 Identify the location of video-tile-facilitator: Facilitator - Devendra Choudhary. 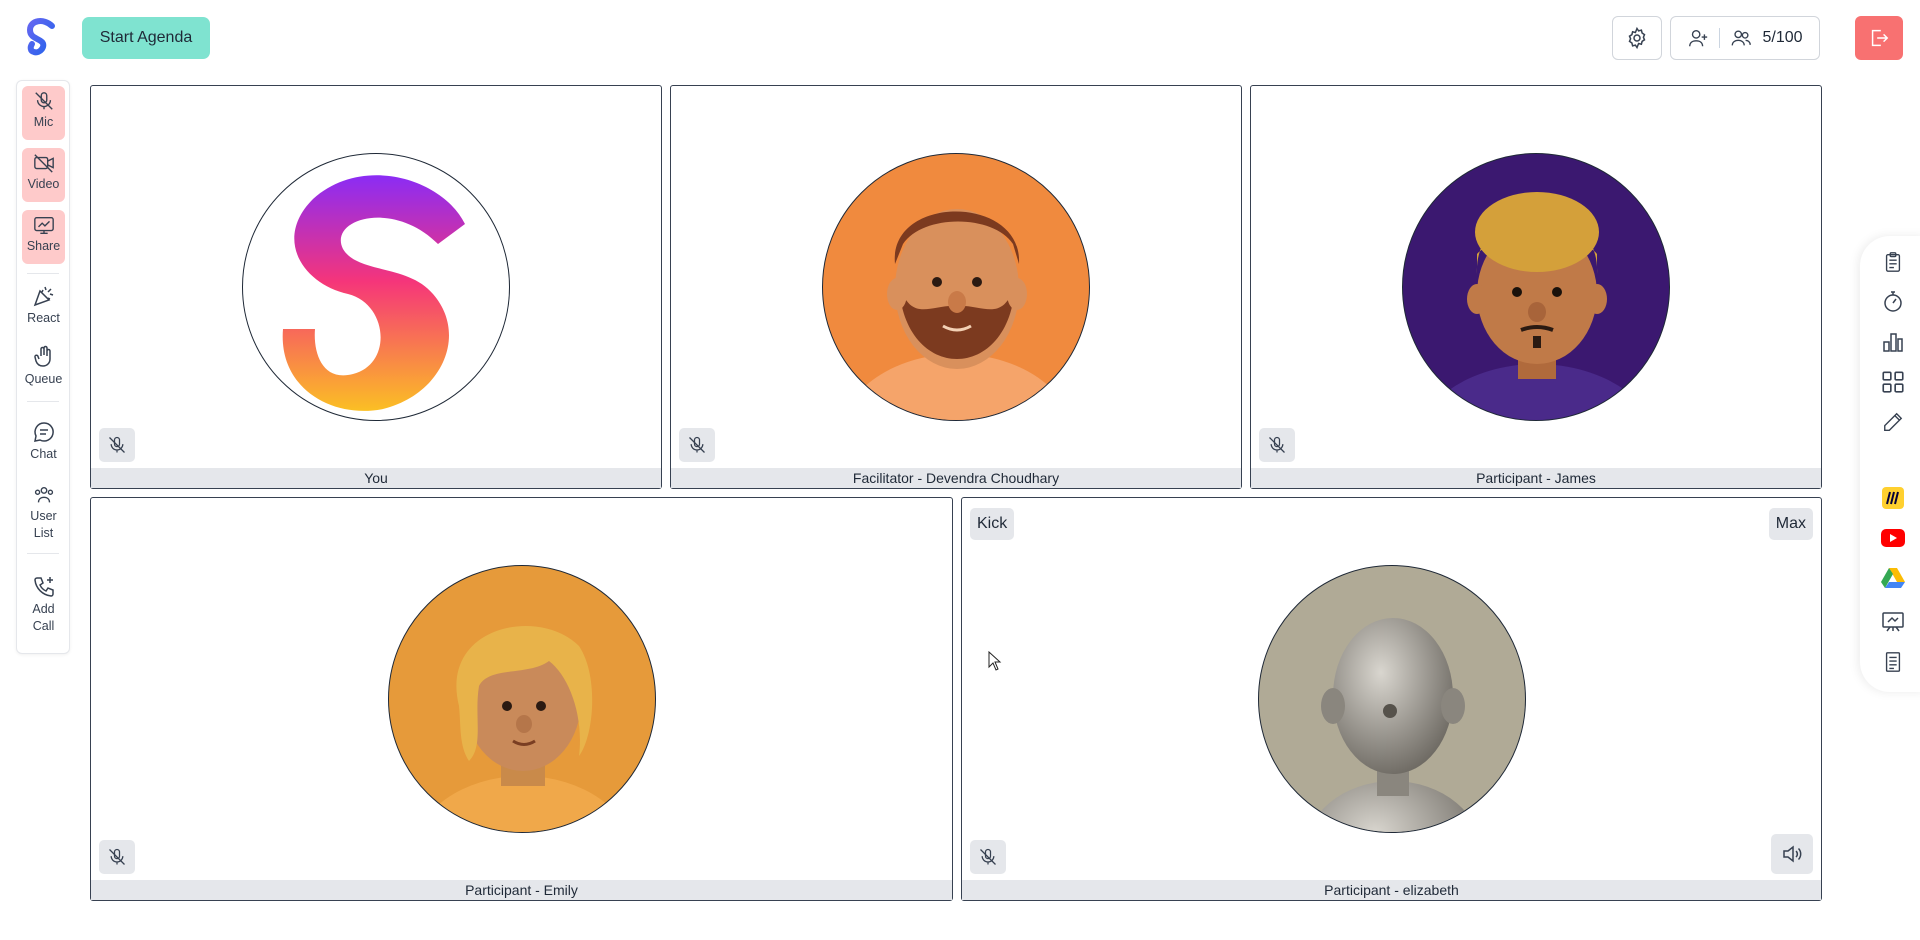
(956, 287).